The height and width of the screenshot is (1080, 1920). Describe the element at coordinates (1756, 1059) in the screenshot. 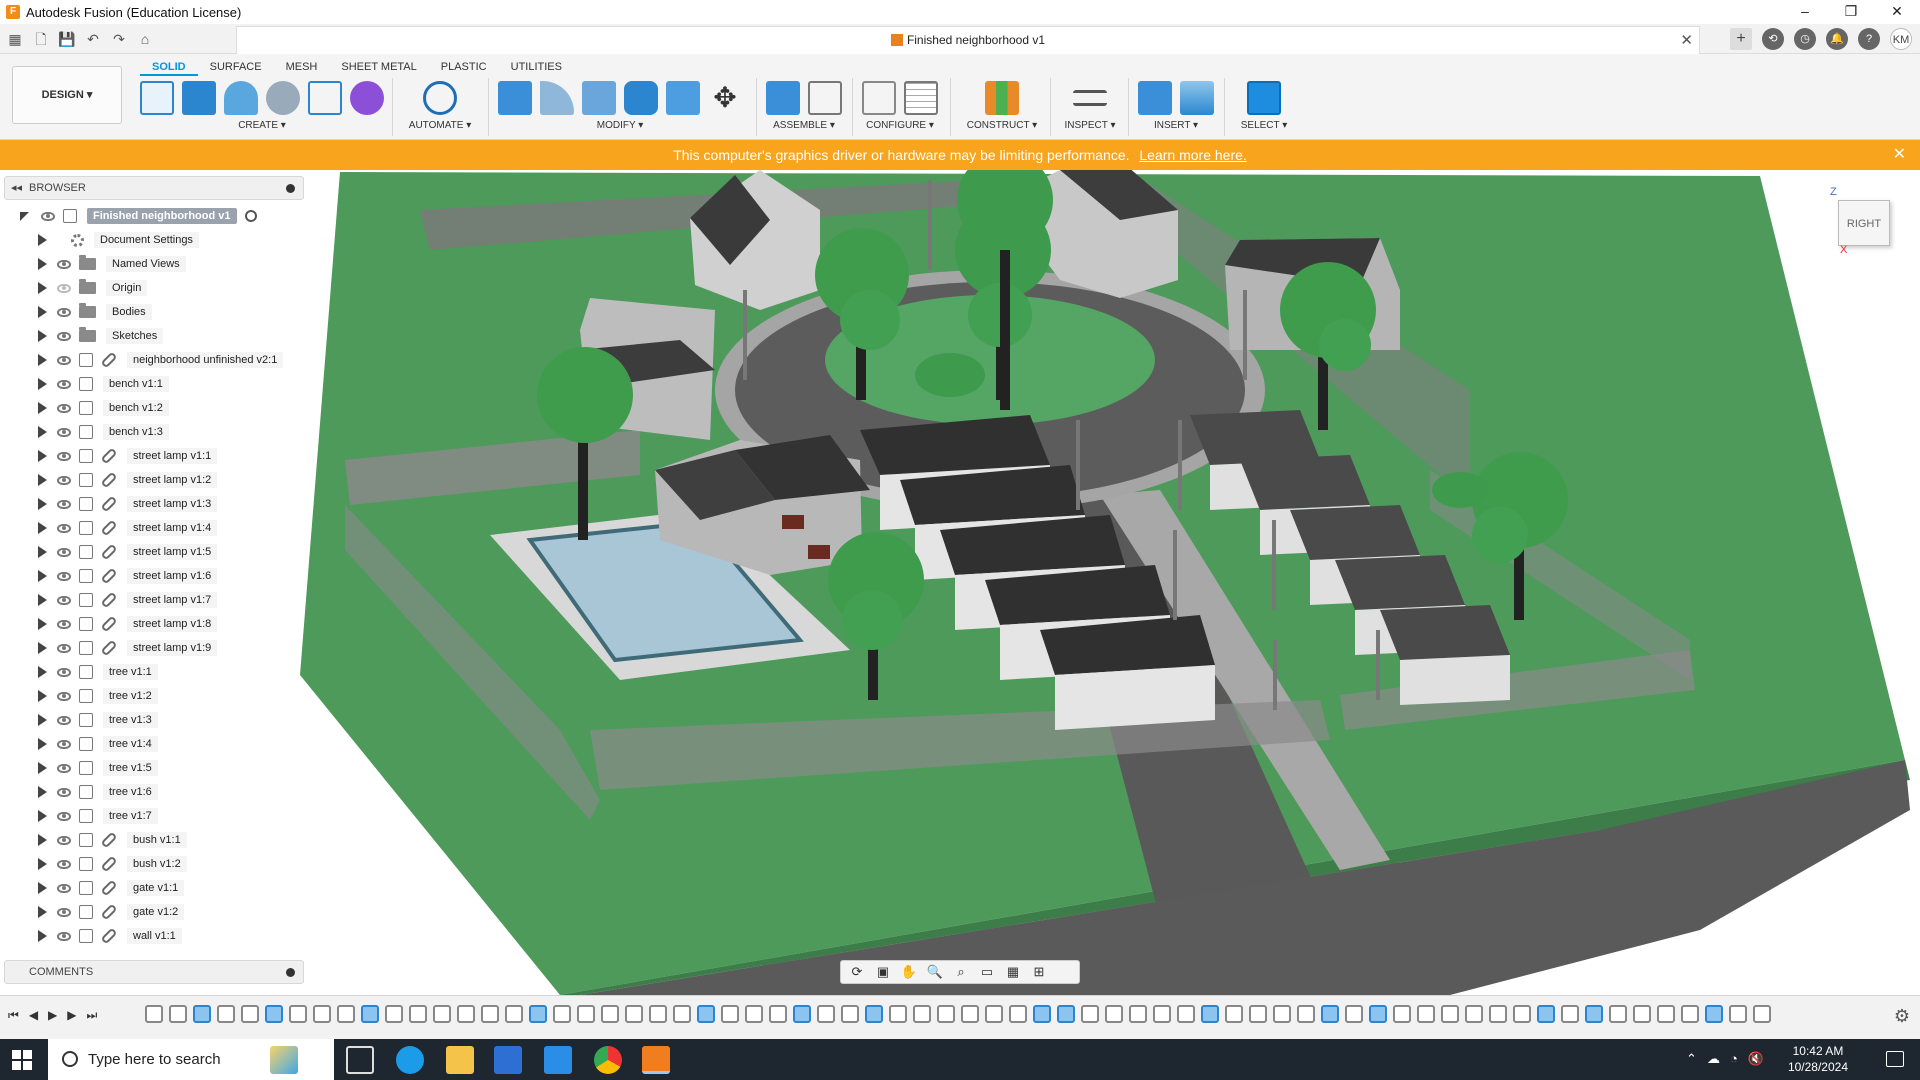

I see `volume-icon: 🔇` at that location.